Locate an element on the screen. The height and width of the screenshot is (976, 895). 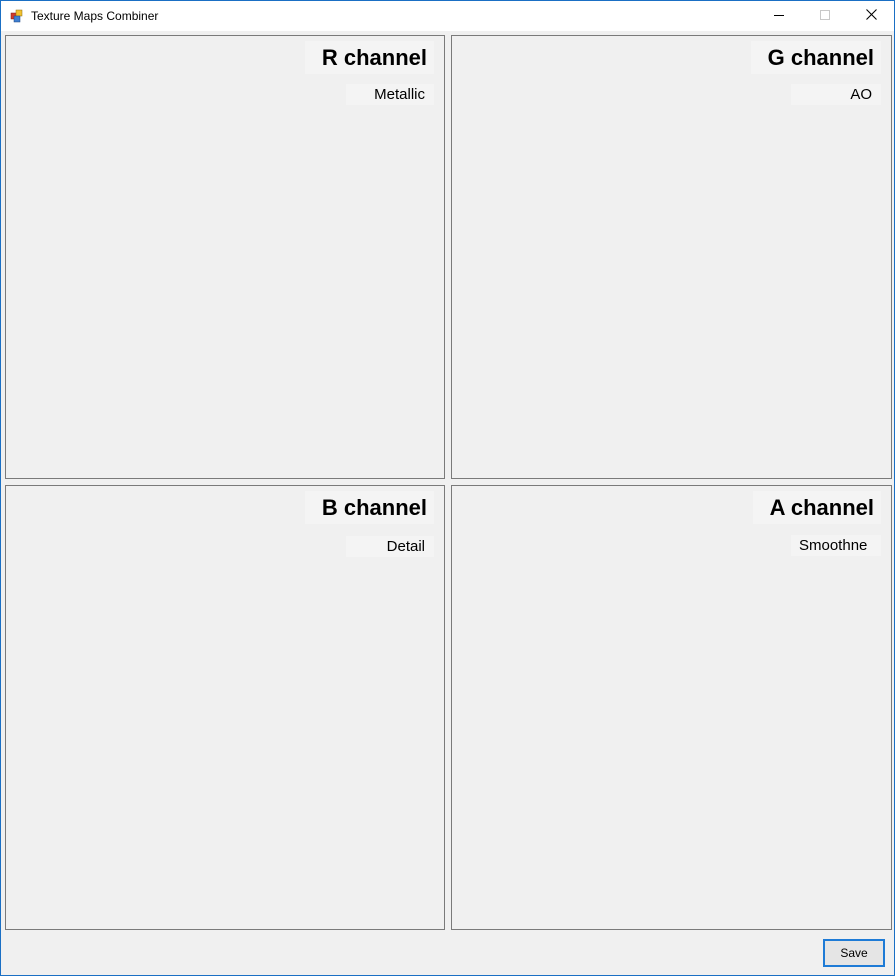
g-channel-map-select: AO is located at coordinates (836, 94).